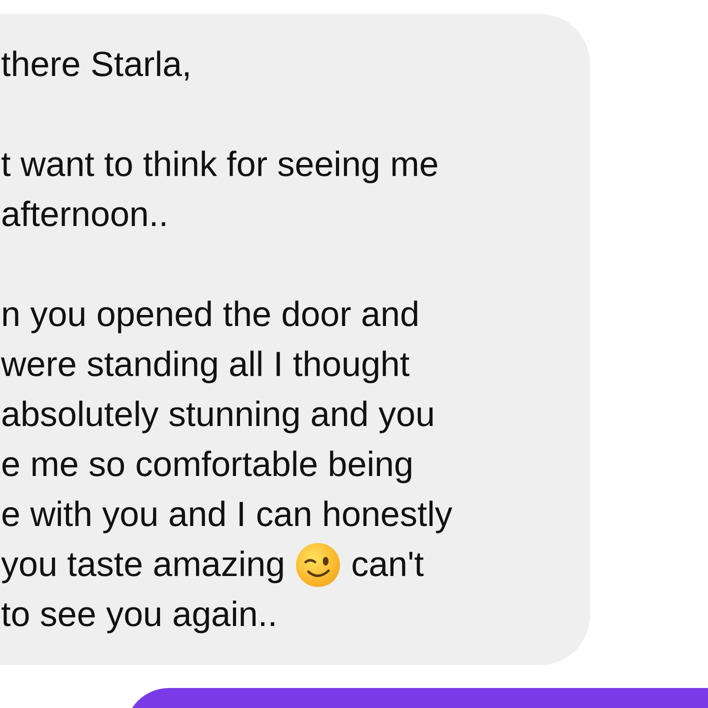 This screenshot has height=708, width=708. Describe the element at coordinates (387, 565) in the screenshot. I see `message-line: can't` at that location.